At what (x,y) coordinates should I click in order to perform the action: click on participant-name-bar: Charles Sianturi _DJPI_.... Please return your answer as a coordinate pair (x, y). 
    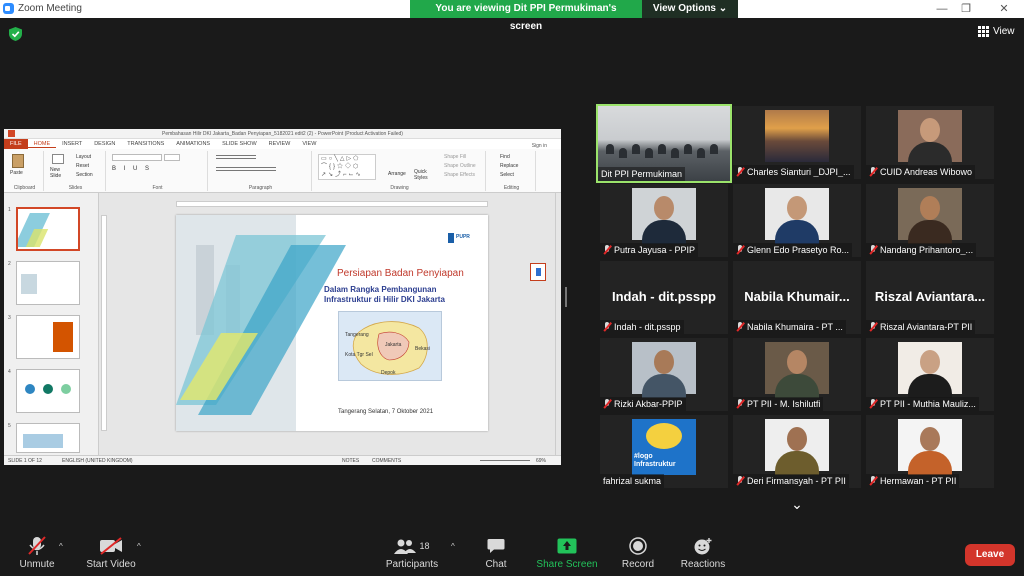
    Looking at the image, I should click on (793, 172).